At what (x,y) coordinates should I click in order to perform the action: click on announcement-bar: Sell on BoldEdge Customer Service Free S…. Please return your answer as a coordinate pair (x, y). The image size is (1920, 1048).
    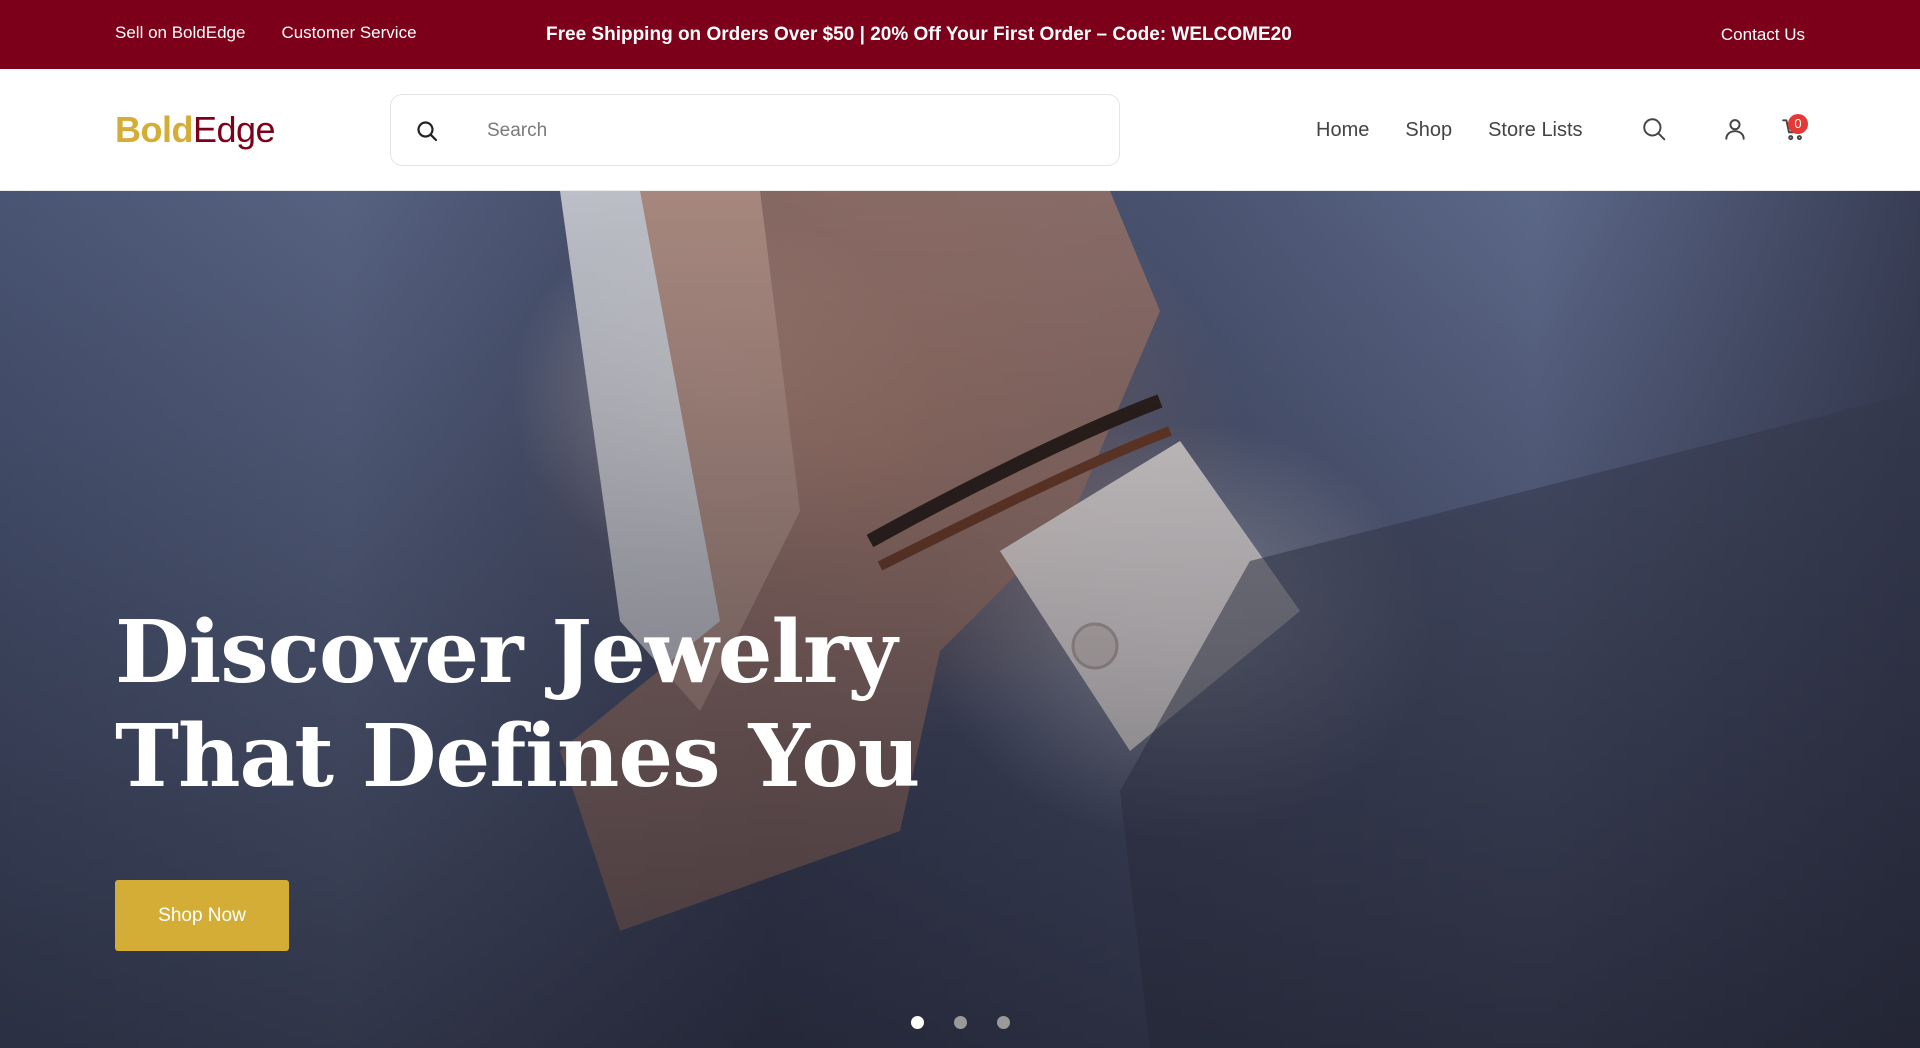
    Looking at the image, I should click on (960, 34).